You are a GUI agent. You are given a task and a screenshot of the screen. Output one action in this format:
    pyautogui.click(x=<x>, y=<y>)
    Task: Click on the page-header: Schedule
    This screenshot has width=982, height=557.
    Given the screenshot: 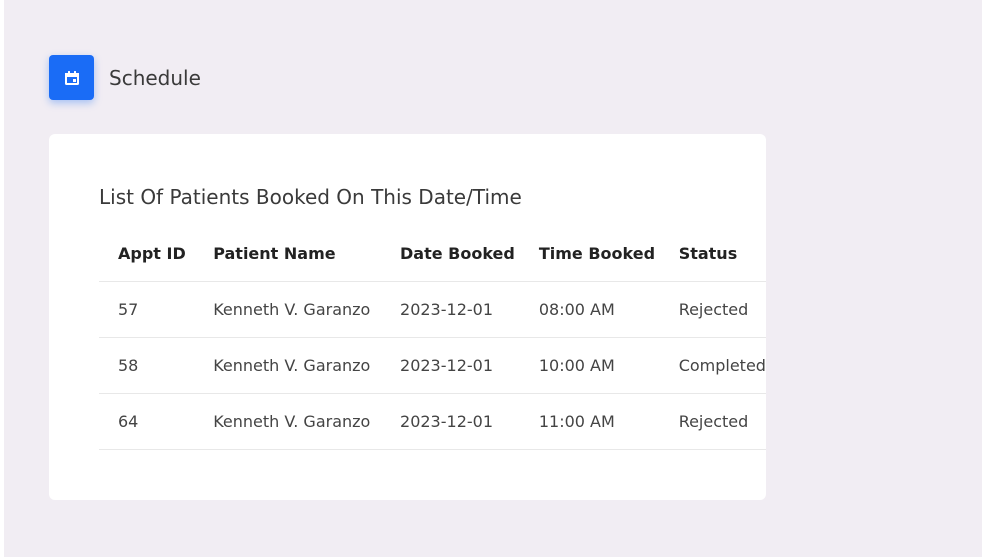 What is the action you would take?
    pyautogui.click(x=125, y=77)
    